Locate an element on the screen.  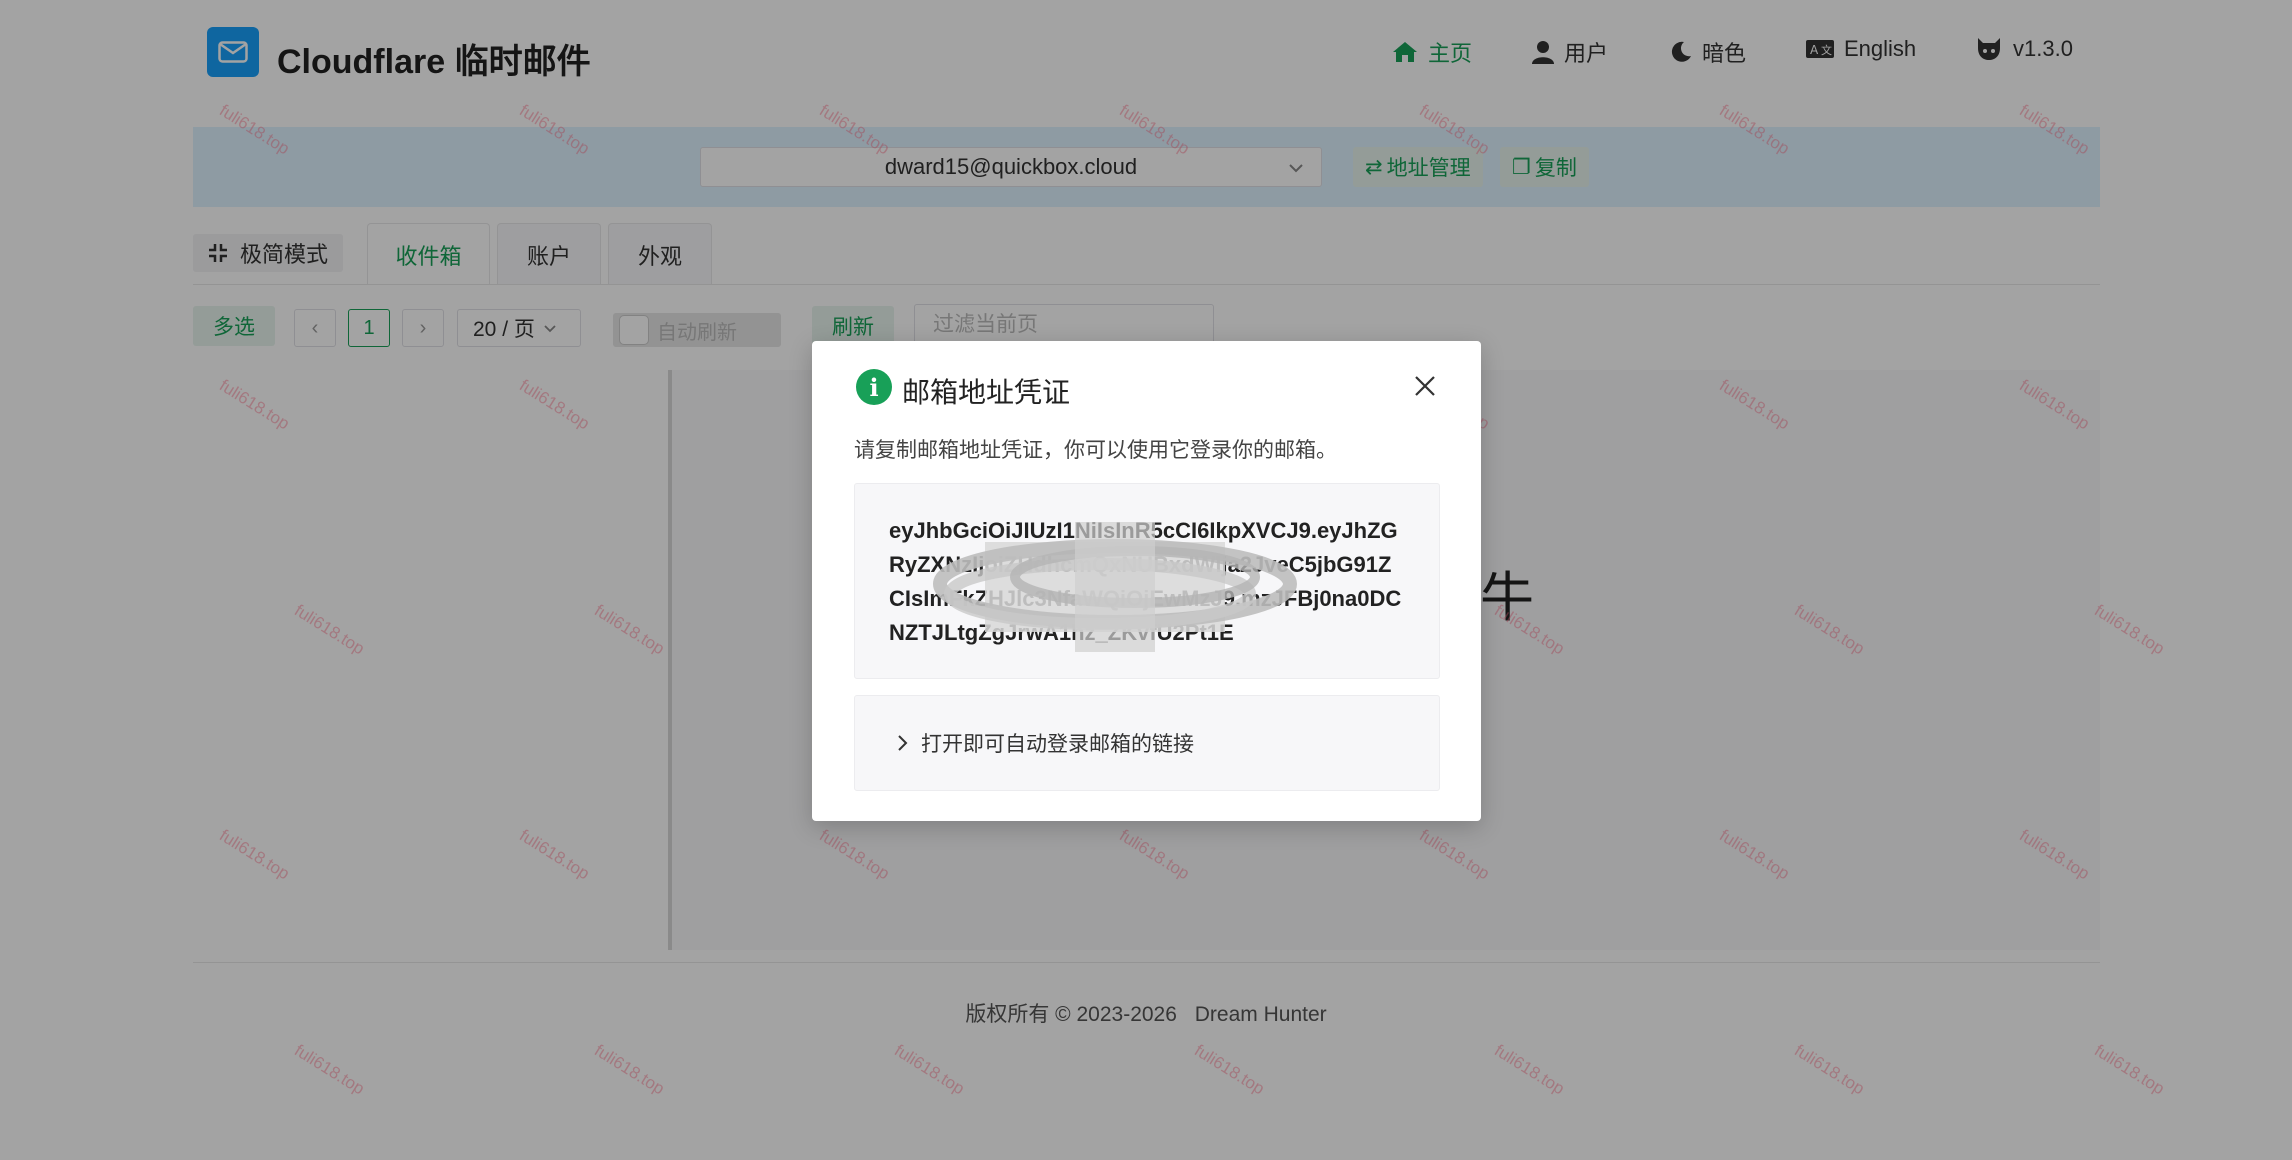
dialog-title: 邮箱地址凭证 is located at coordinates (986, 392).